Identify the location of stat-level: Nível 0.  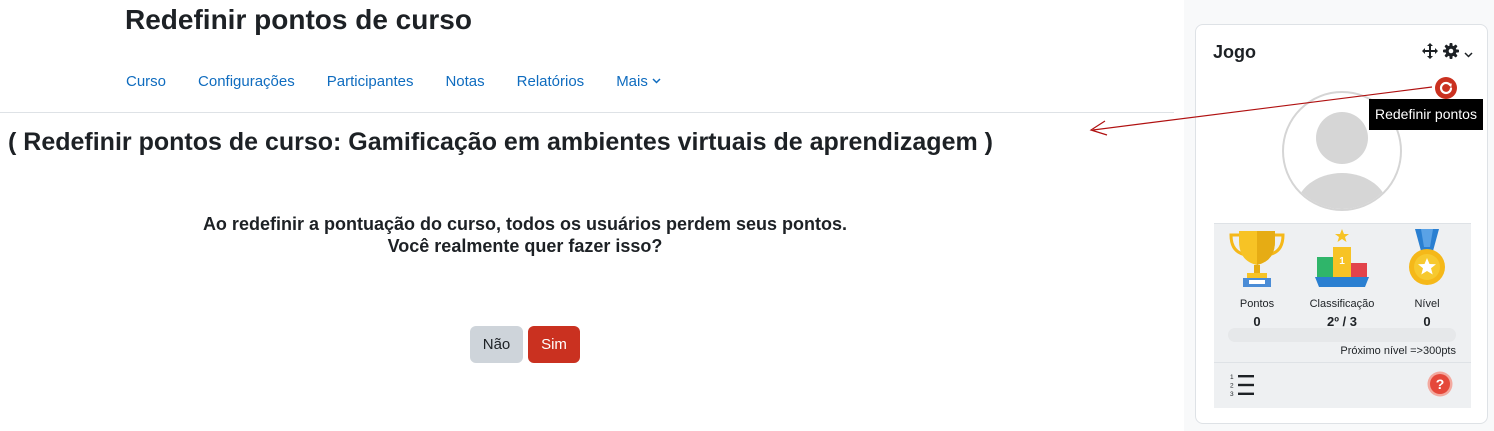
(1427, 278).